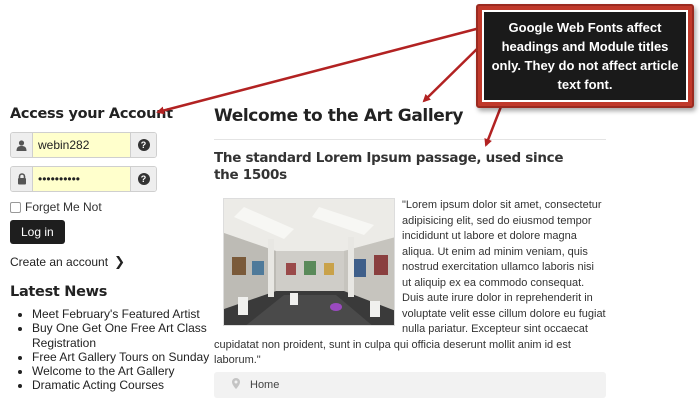 This screenshot has width=700, height=409. Describe the element at coordinates (264, 385) in the screenshot. I see `breadcrumb-home-link: Home` at that location.